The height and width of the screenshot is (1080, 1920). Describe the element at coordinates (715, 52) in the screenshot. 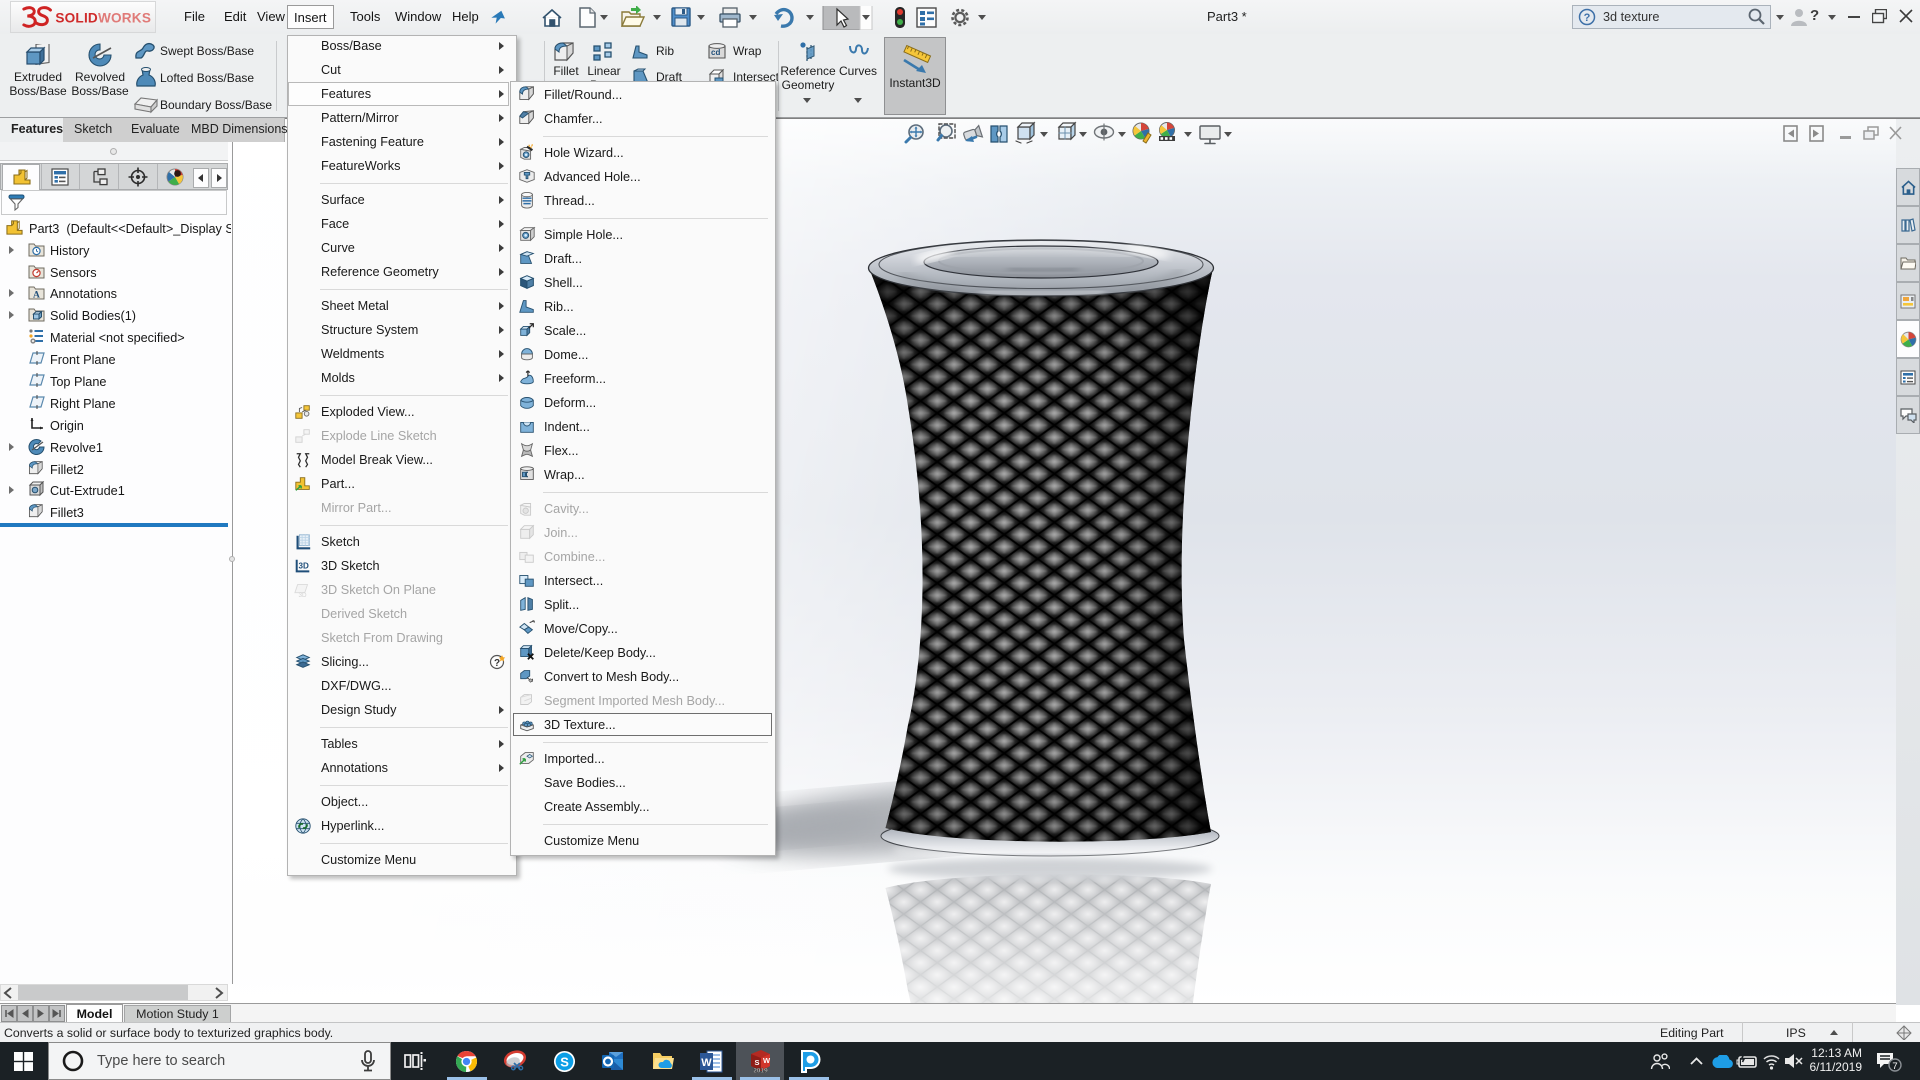

I see `svg-text: cd` at that location.